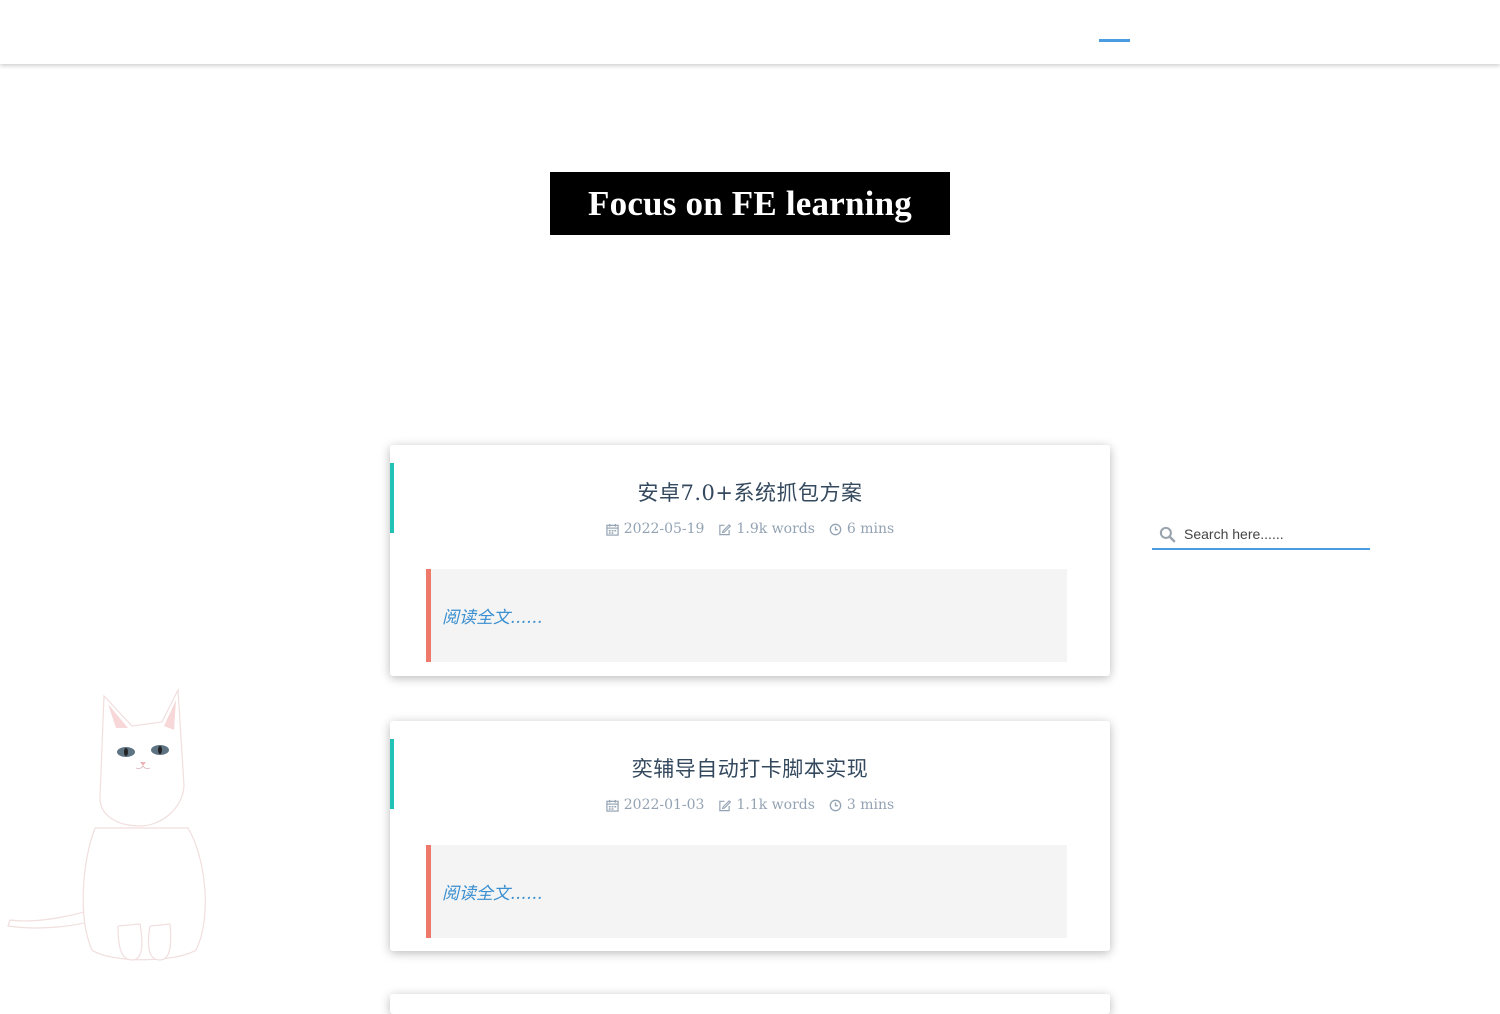 This screenshot has width=1500, height=1014. I want to click on post-card-partial, so click(750, 1004).